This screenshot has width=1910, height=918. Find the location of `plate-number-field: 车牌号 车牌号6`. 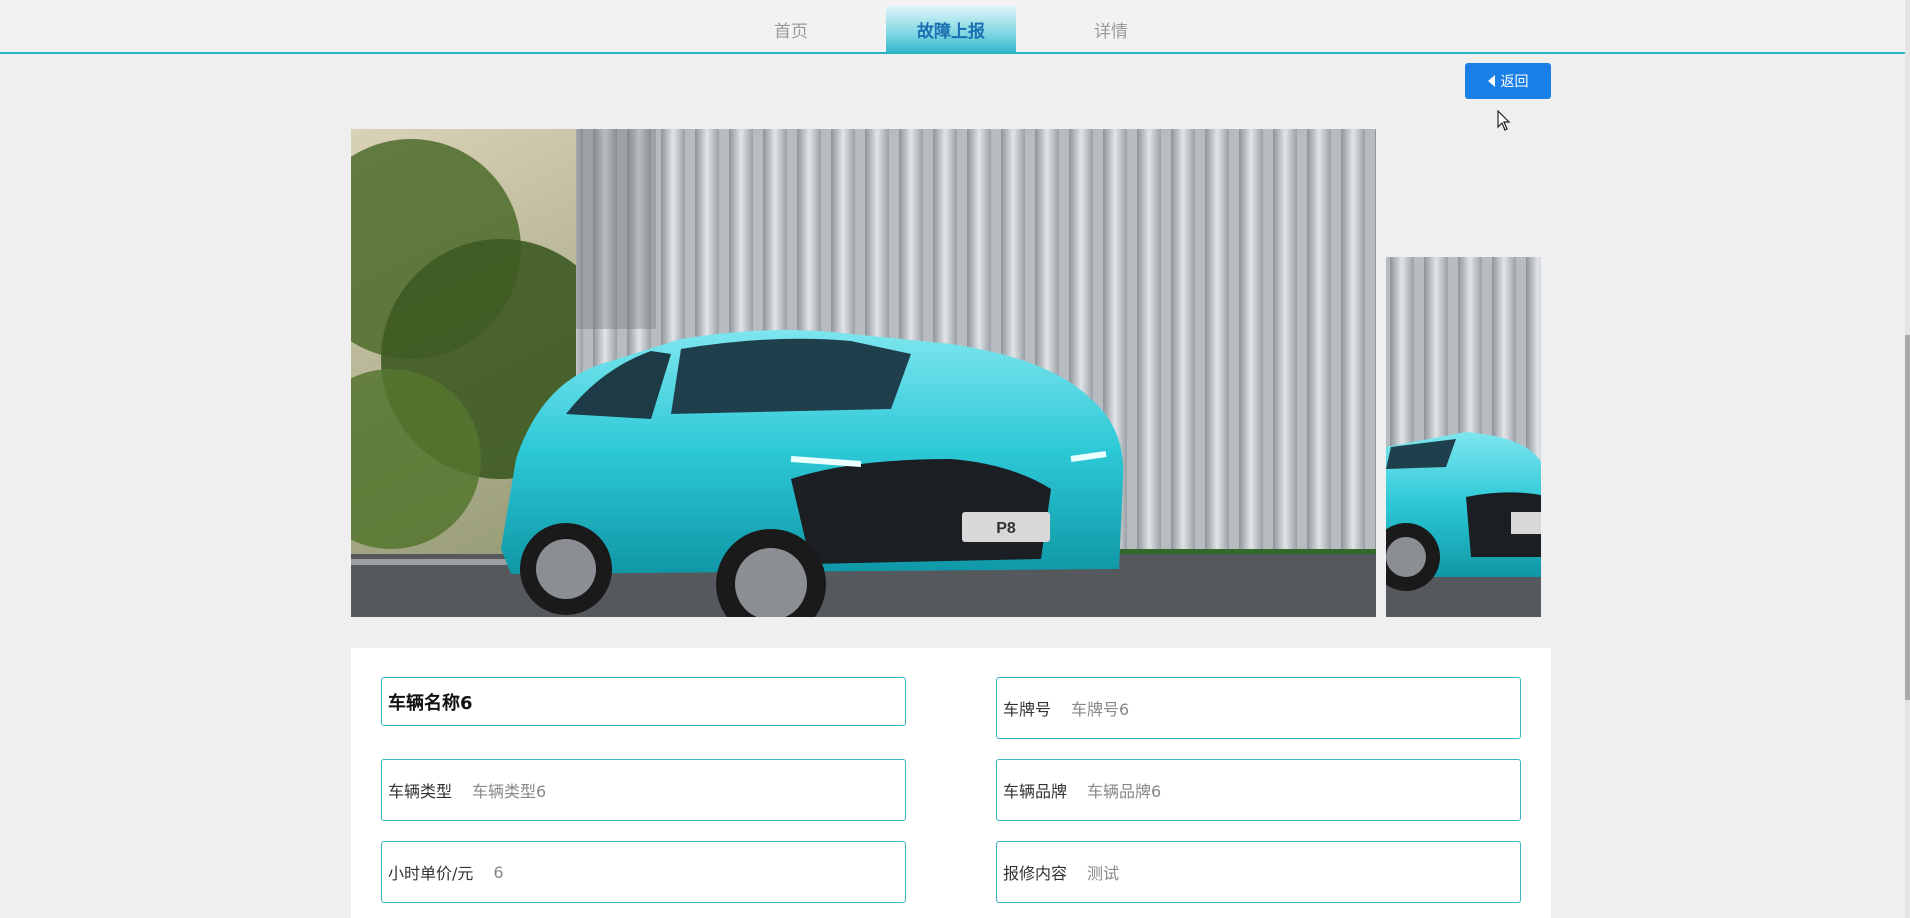

plate-number-field: 车牌号 车牌号6 is located at coordinates (1258, 708).